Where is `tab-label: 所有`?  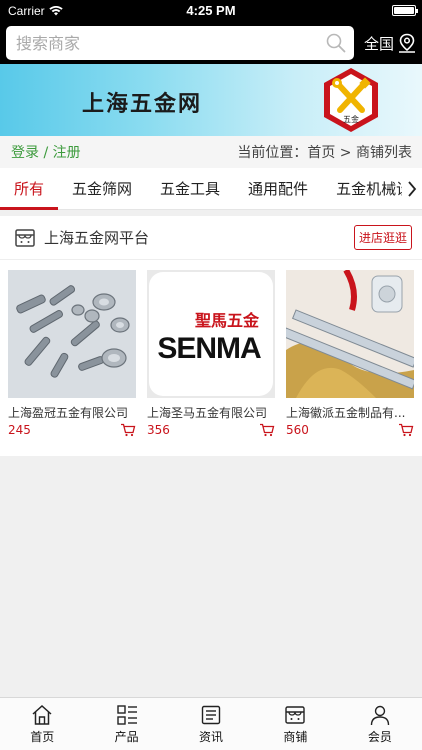
tab-label: 所有 is located at coordinates (29, 189).